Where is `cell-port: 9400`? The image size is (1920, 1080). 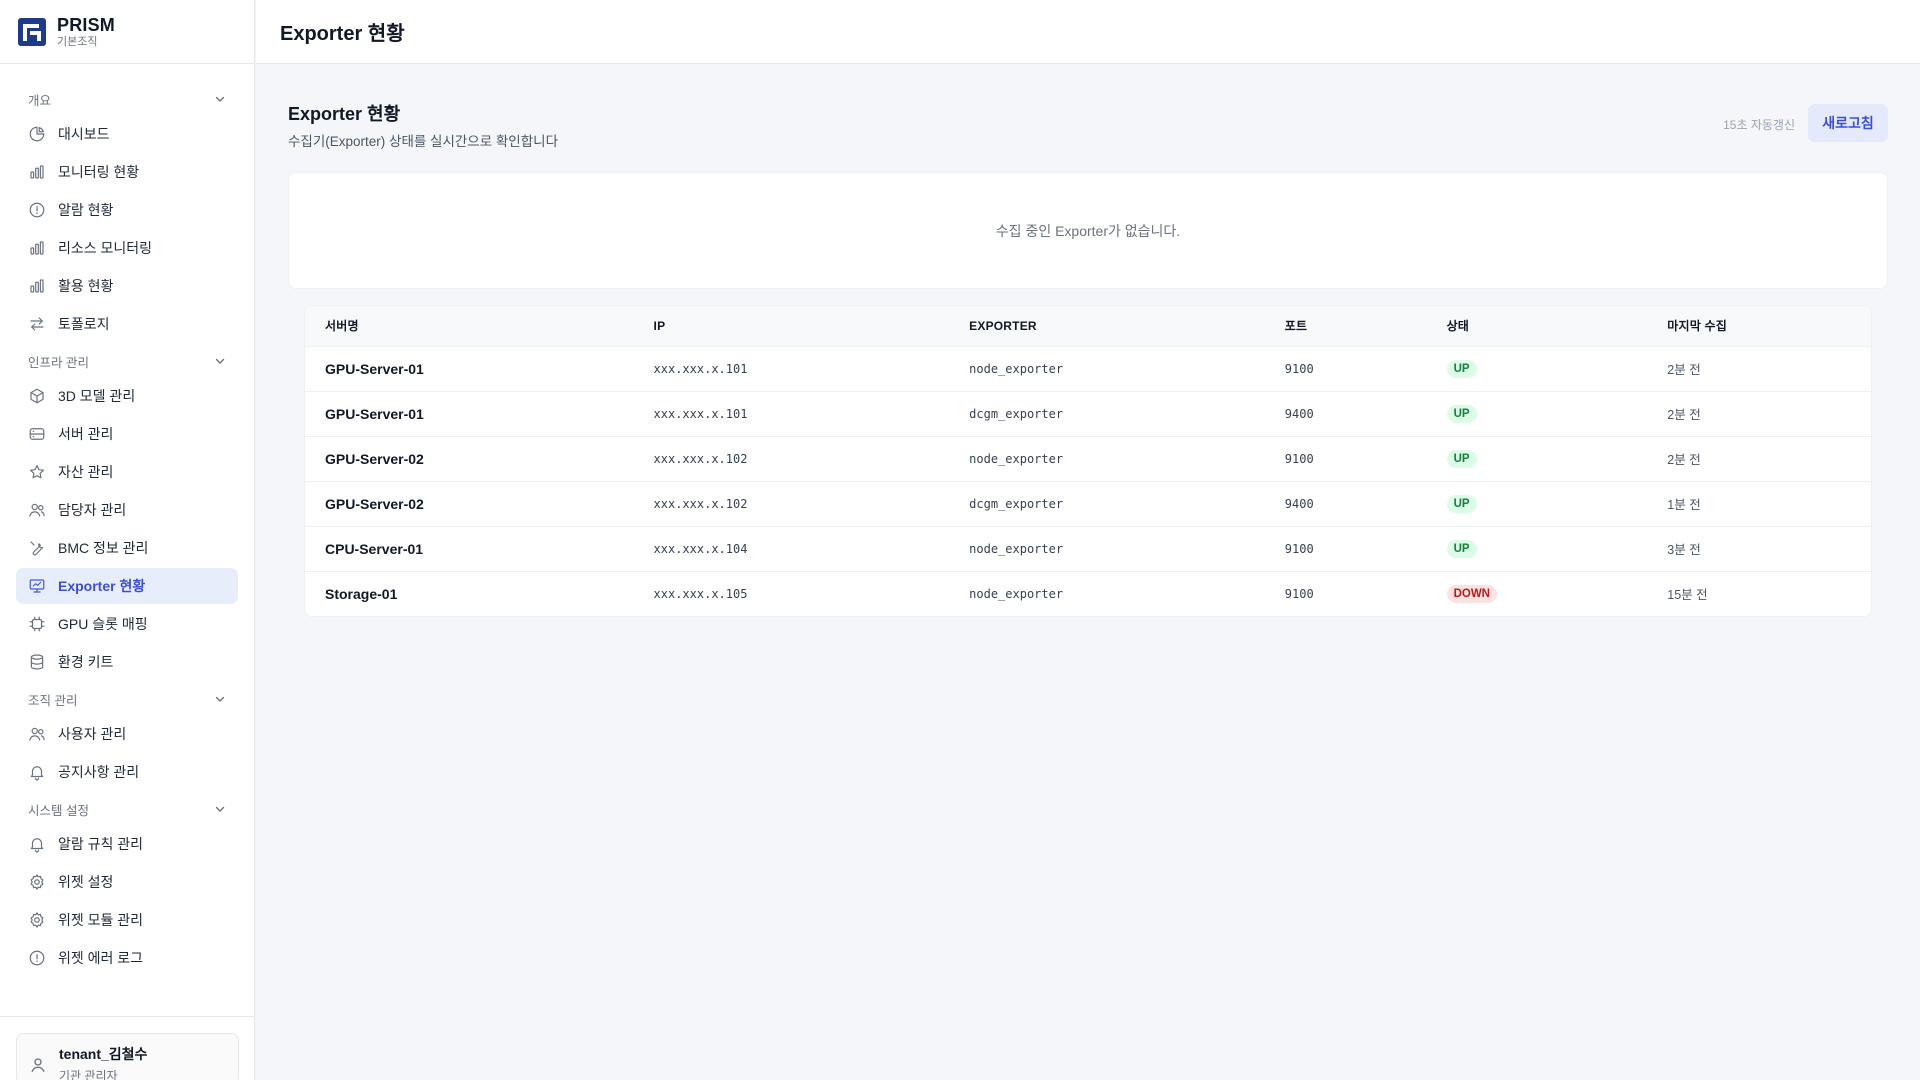
cell-port: 9400 is located at coordinates (1299, 503).